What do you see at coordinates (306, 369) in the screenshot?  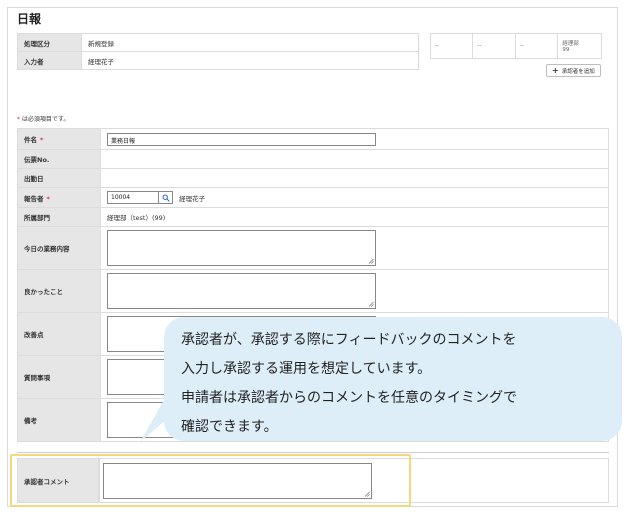 I see `callout-line-2: 入力し承認する運用を想定しています。` at bounding box center [306, 369].